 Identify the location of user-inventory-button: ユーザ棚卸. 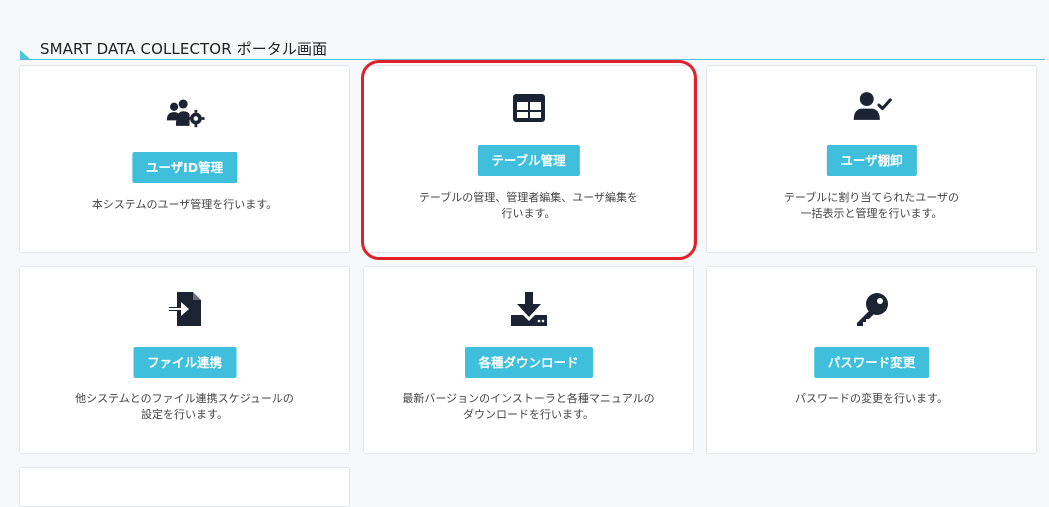
(871, 160).